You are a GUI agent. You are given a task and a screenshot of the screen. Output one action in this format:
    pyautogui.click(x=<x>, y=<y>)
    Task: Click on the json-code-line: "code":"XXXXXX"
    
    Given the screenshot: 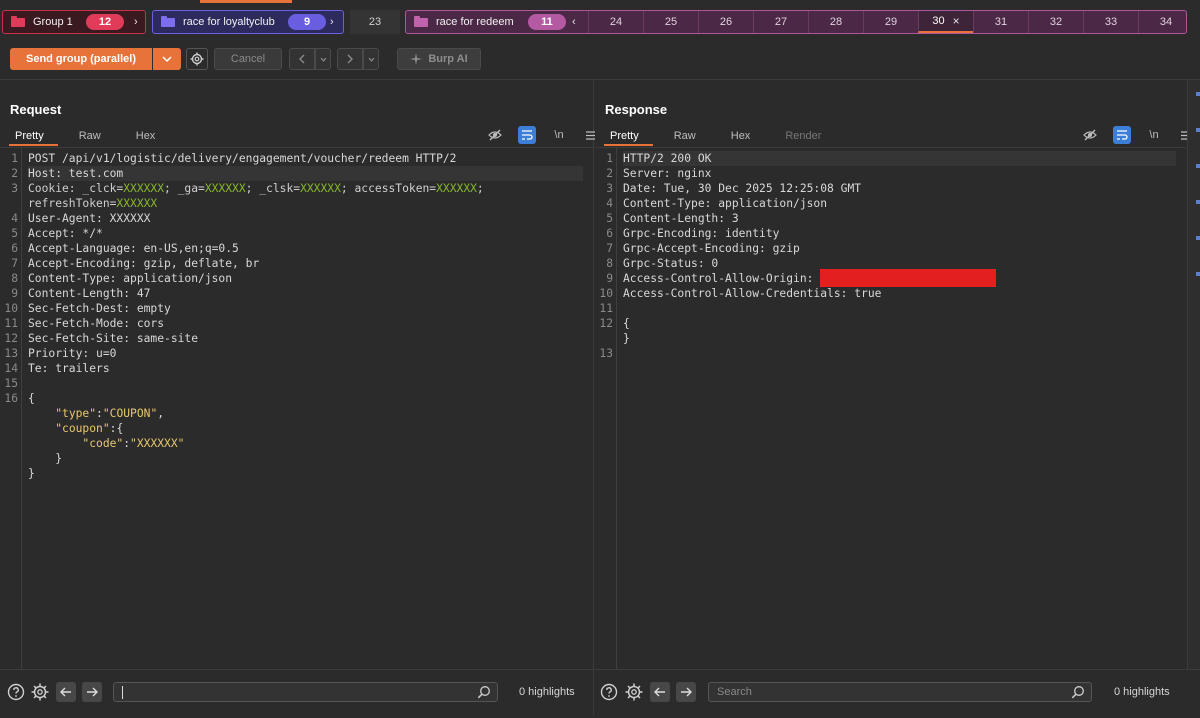 What is the action you would take?
    pyautogui.click(x=133, y=443)
    